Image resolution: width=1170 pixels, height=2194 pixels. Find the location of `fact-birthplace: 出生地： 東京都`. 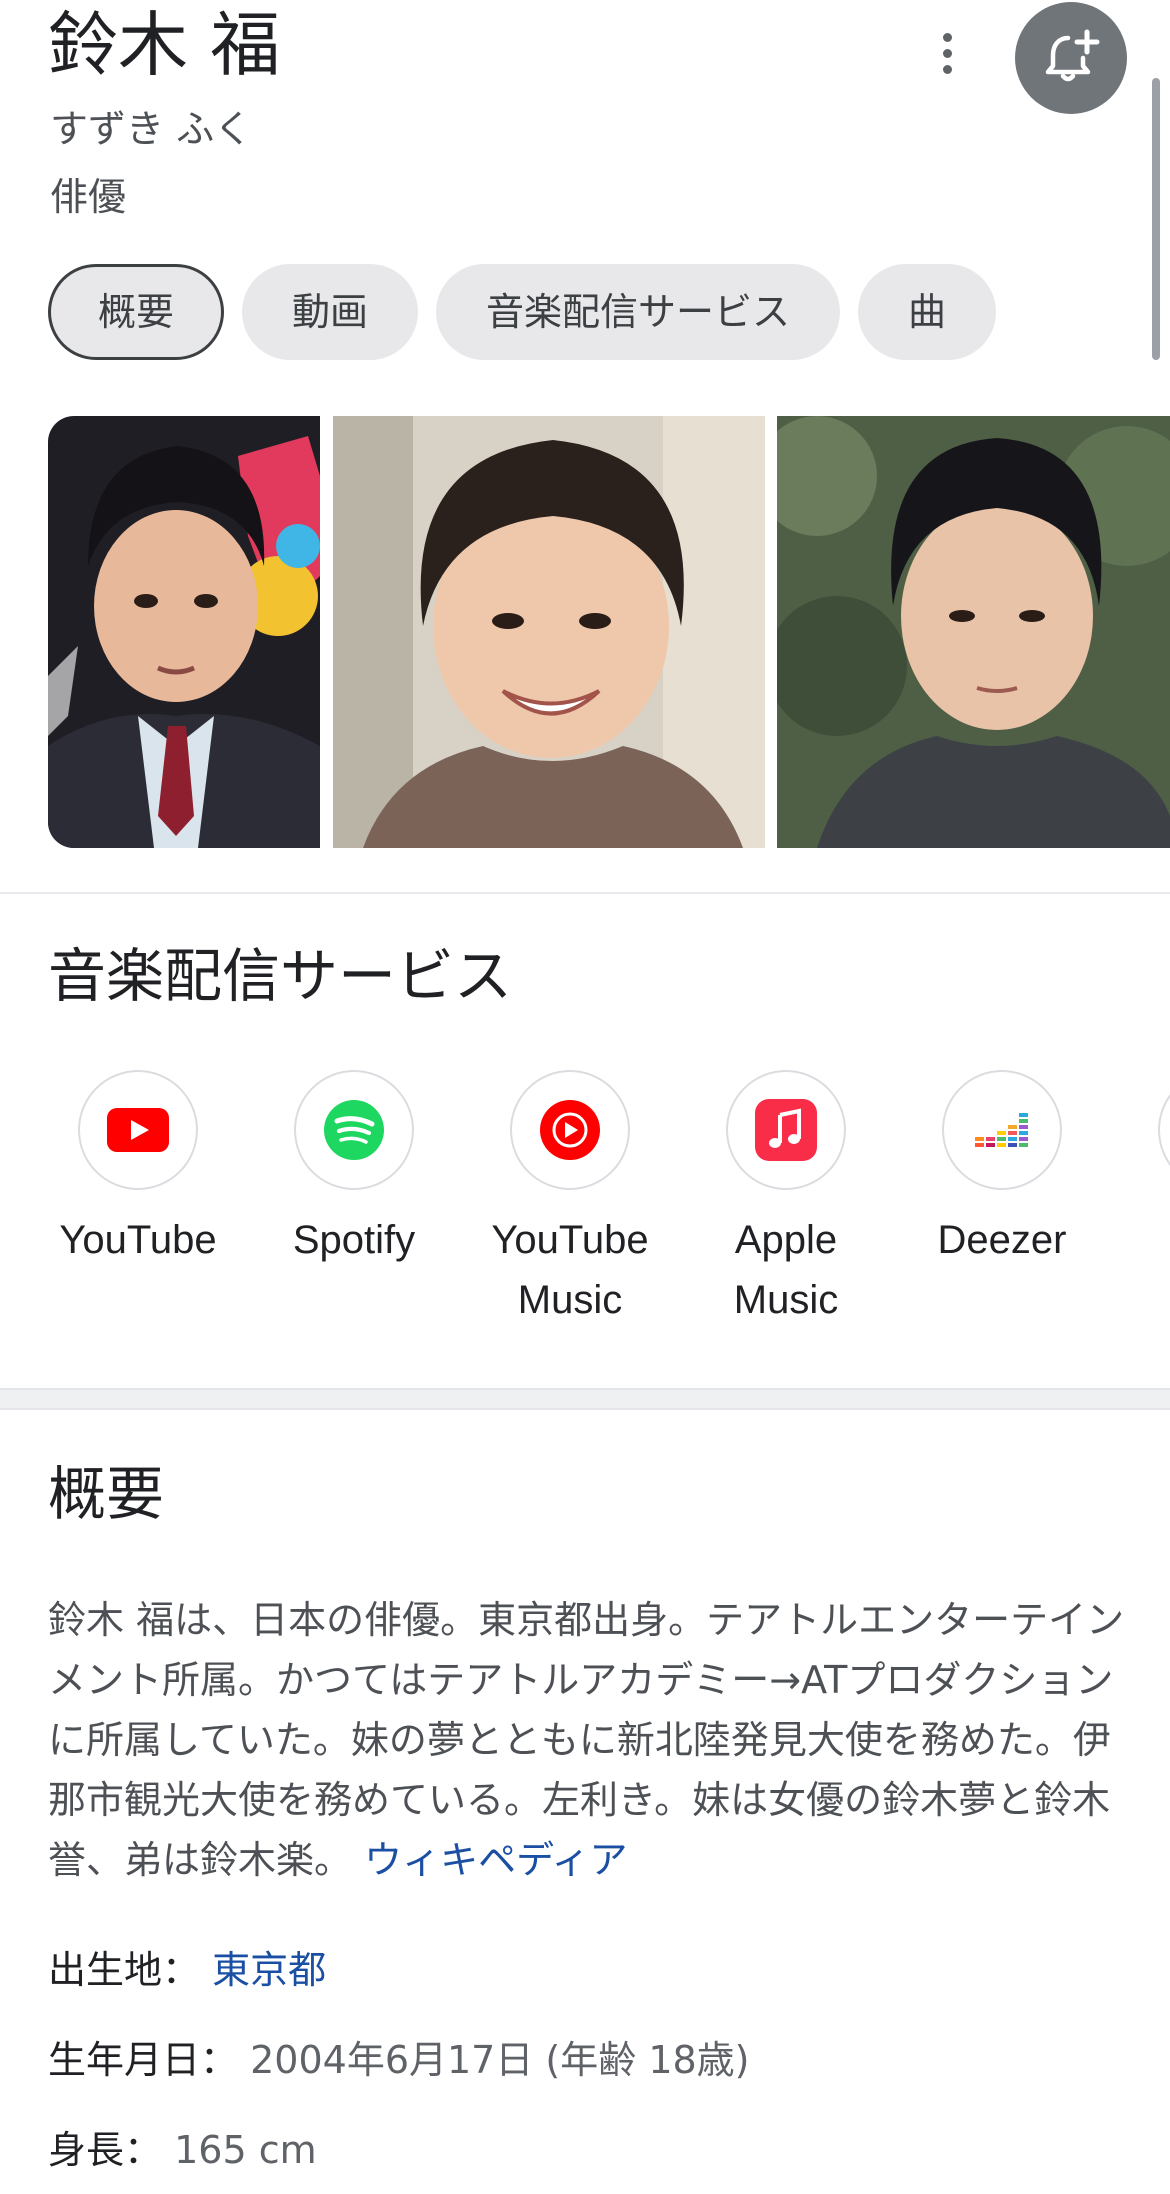

fact-birthplace: 出生地： 東京都 is located at coordinates (187, 1970).